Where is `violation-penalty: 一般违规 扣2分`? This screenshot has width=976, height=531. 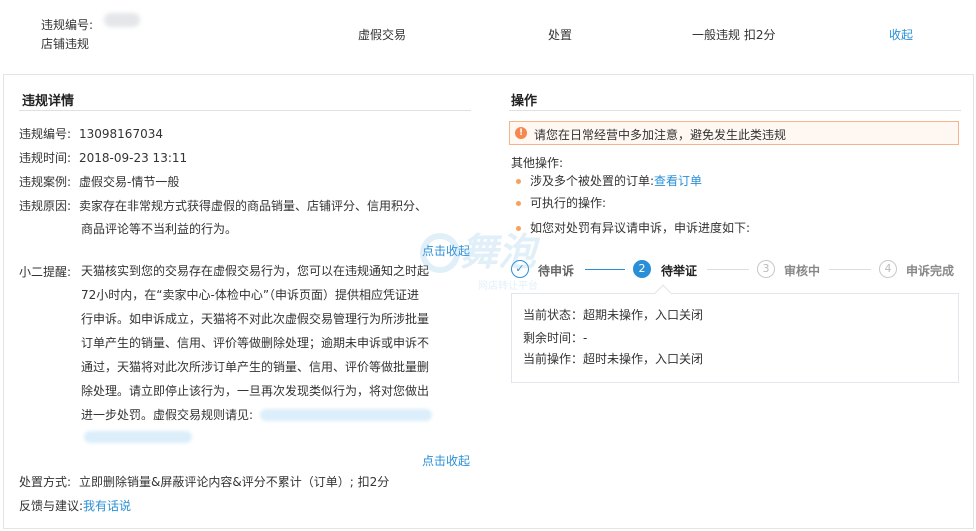 violation-penalty: 一般违规 扣2分 is located at coordinates (734, 35).